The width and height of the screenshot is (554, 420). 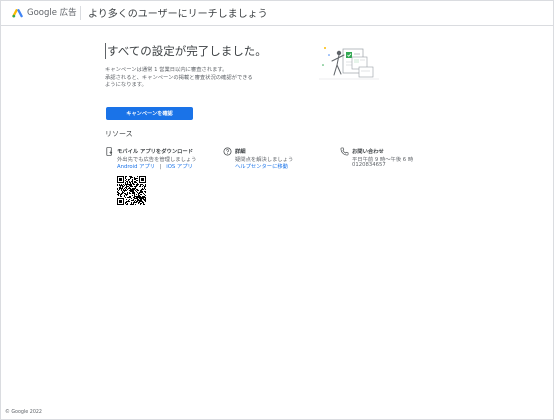 I want to click on copyright: © Google 2022, so click(x=23, y=412).